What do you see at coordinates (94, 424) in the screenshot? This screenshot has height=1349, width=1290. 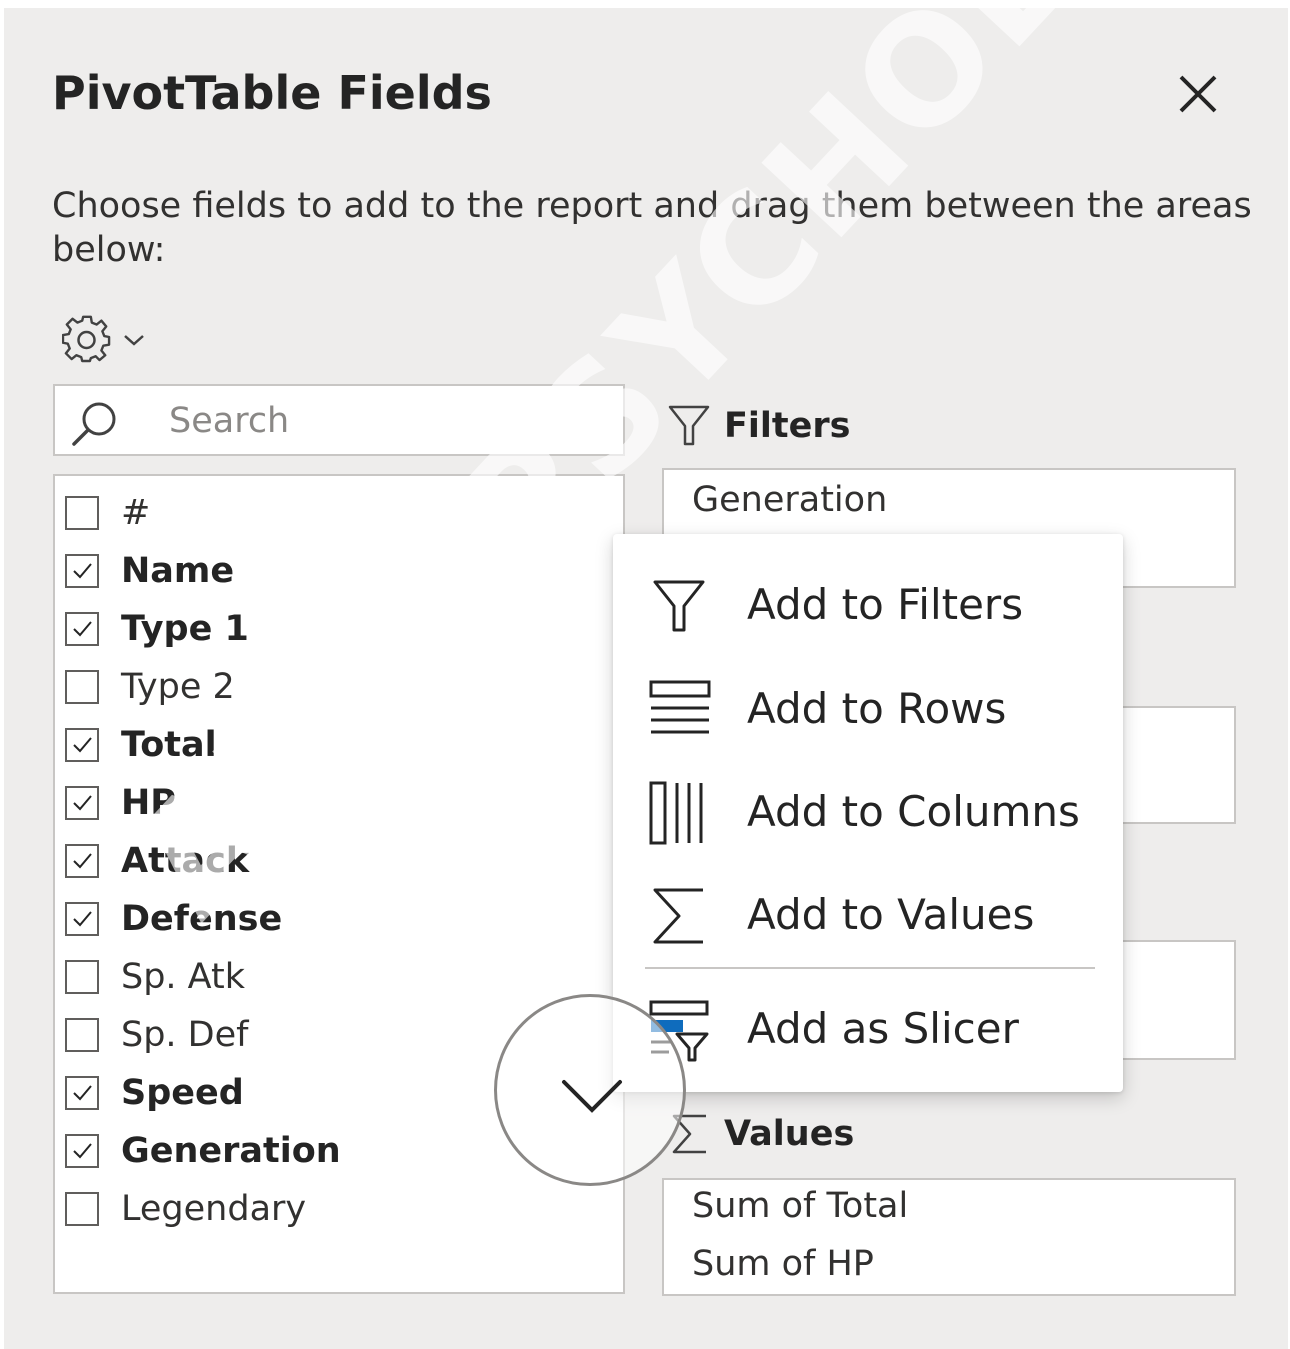 I see `search-icon` at bounding box center [94, 424].